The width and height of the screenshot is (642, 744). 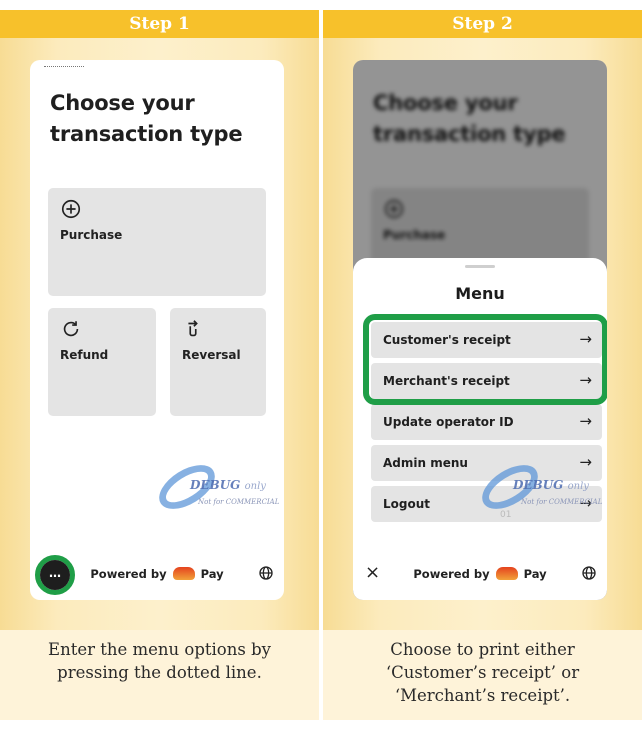 I want to click on status-bar, so click(x=64, y=67).